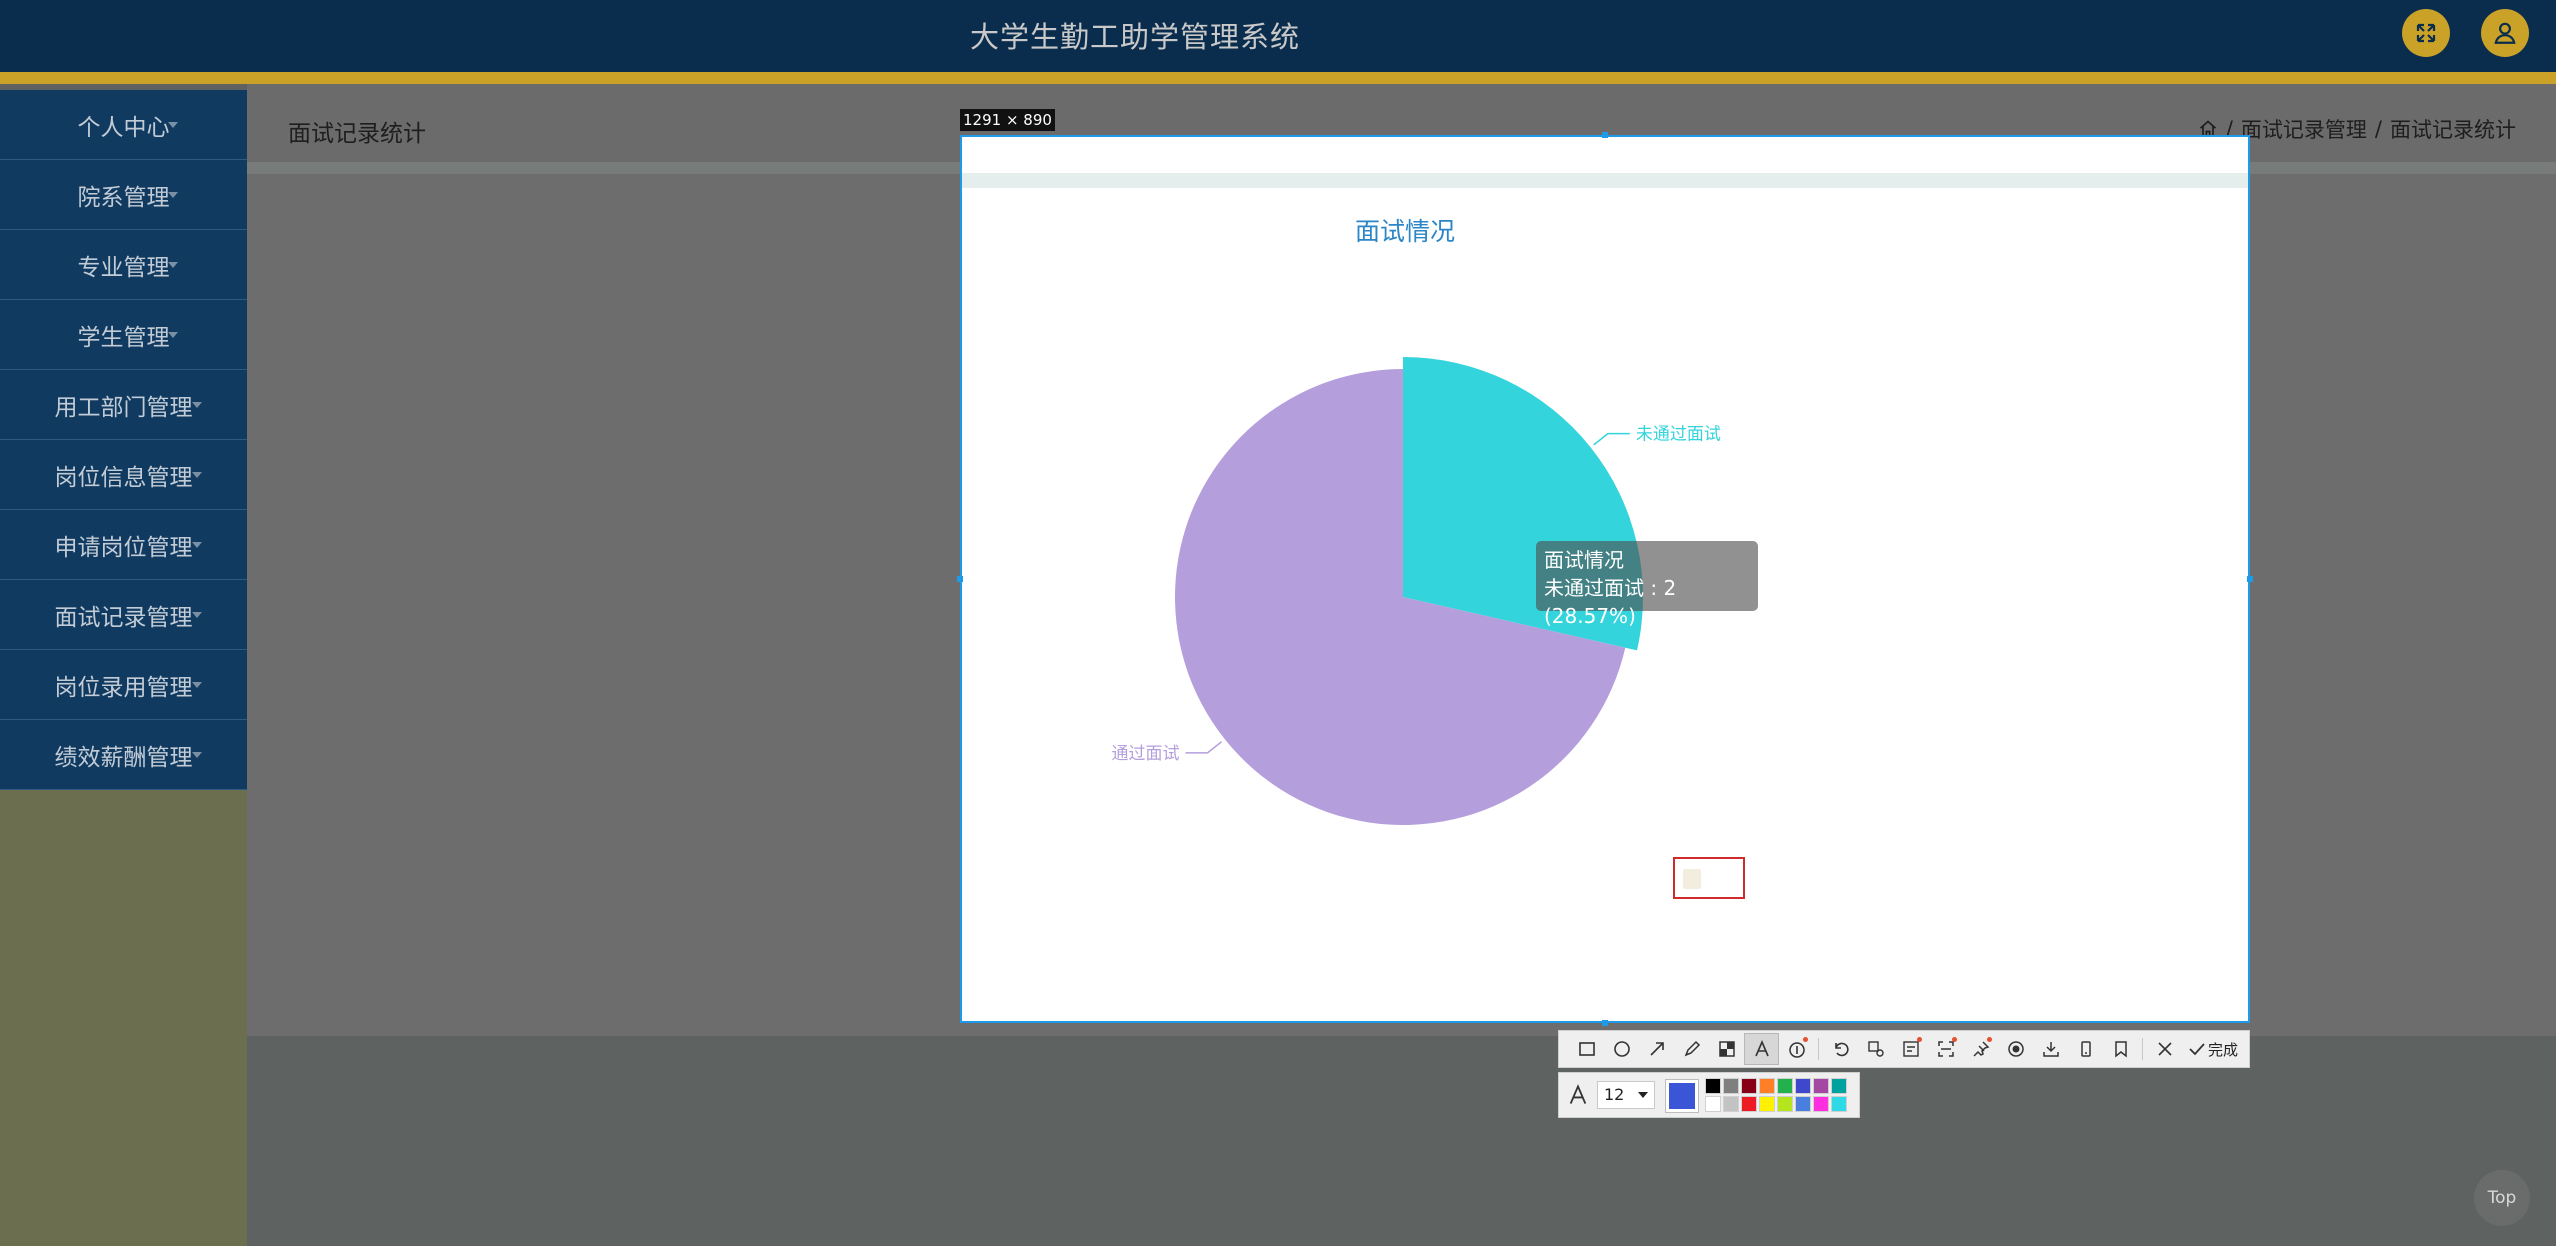 This screenshot has width=2556, height=1246. Describe the element at coordinates (1709, 1095) in the screenshot. I see `text-options-toolbar: 12` at that location.